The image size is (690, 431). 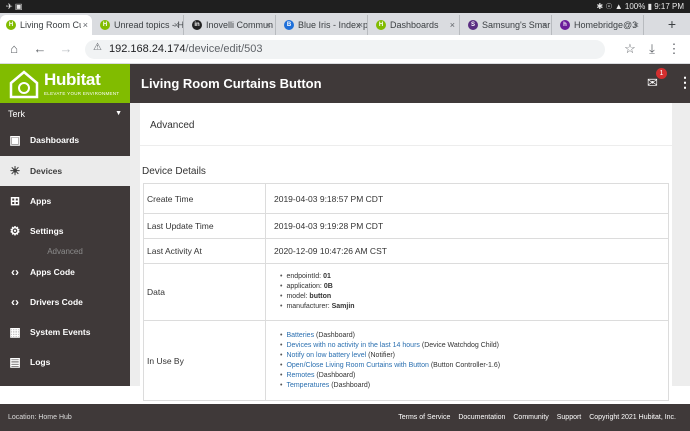 I want to click on in-use-by-note: (Dashboard), so click(x=335, y=335).